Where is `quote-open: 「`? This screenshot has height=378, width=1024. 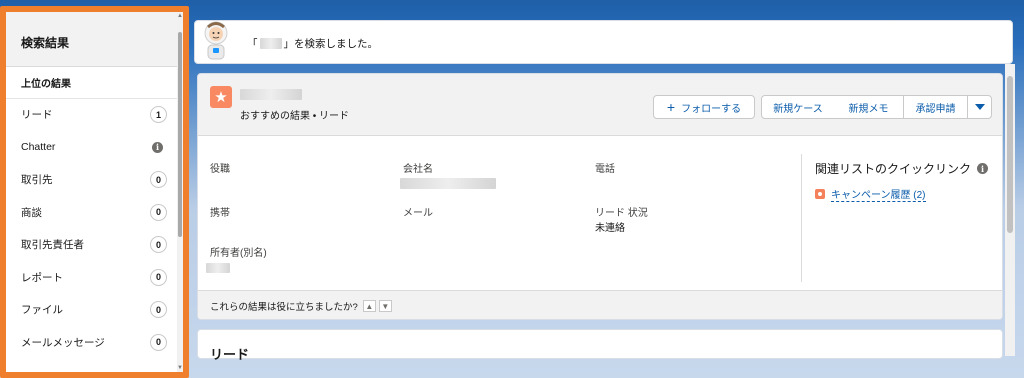 quote-open: 「 is located at coordinates (252, 44).